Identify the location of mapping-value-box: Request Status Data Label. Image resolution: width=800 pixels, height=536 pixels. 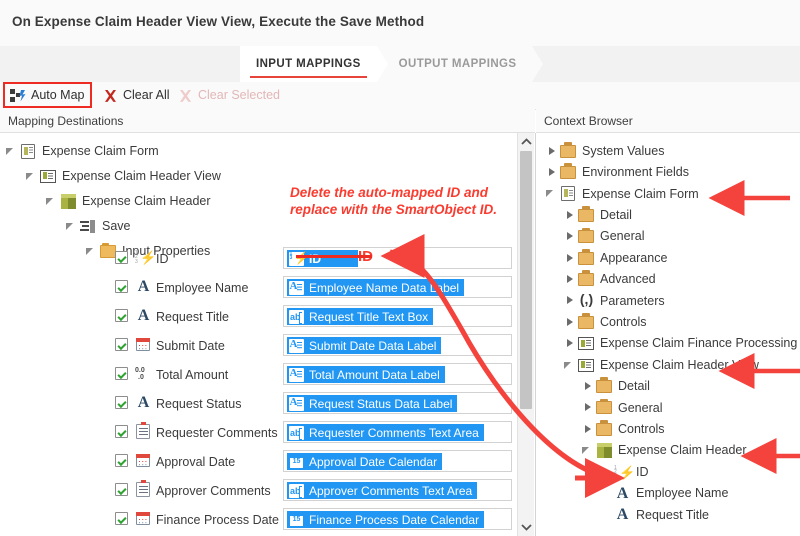
(397, 403).